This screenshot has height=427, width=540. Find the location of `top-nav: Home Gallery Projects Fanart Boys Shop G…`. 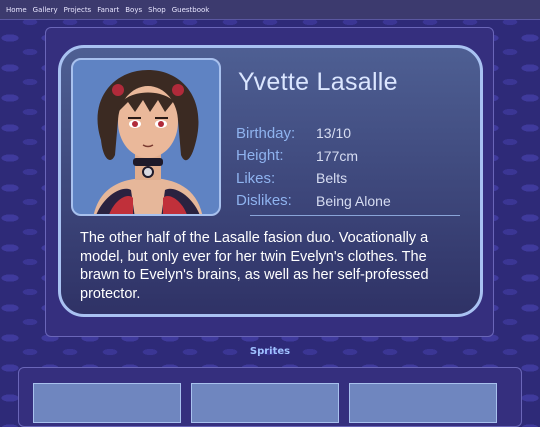

top-nav: Home Gallery Projects Fanart Boys Shop G… is located at coordinates (270, 10).